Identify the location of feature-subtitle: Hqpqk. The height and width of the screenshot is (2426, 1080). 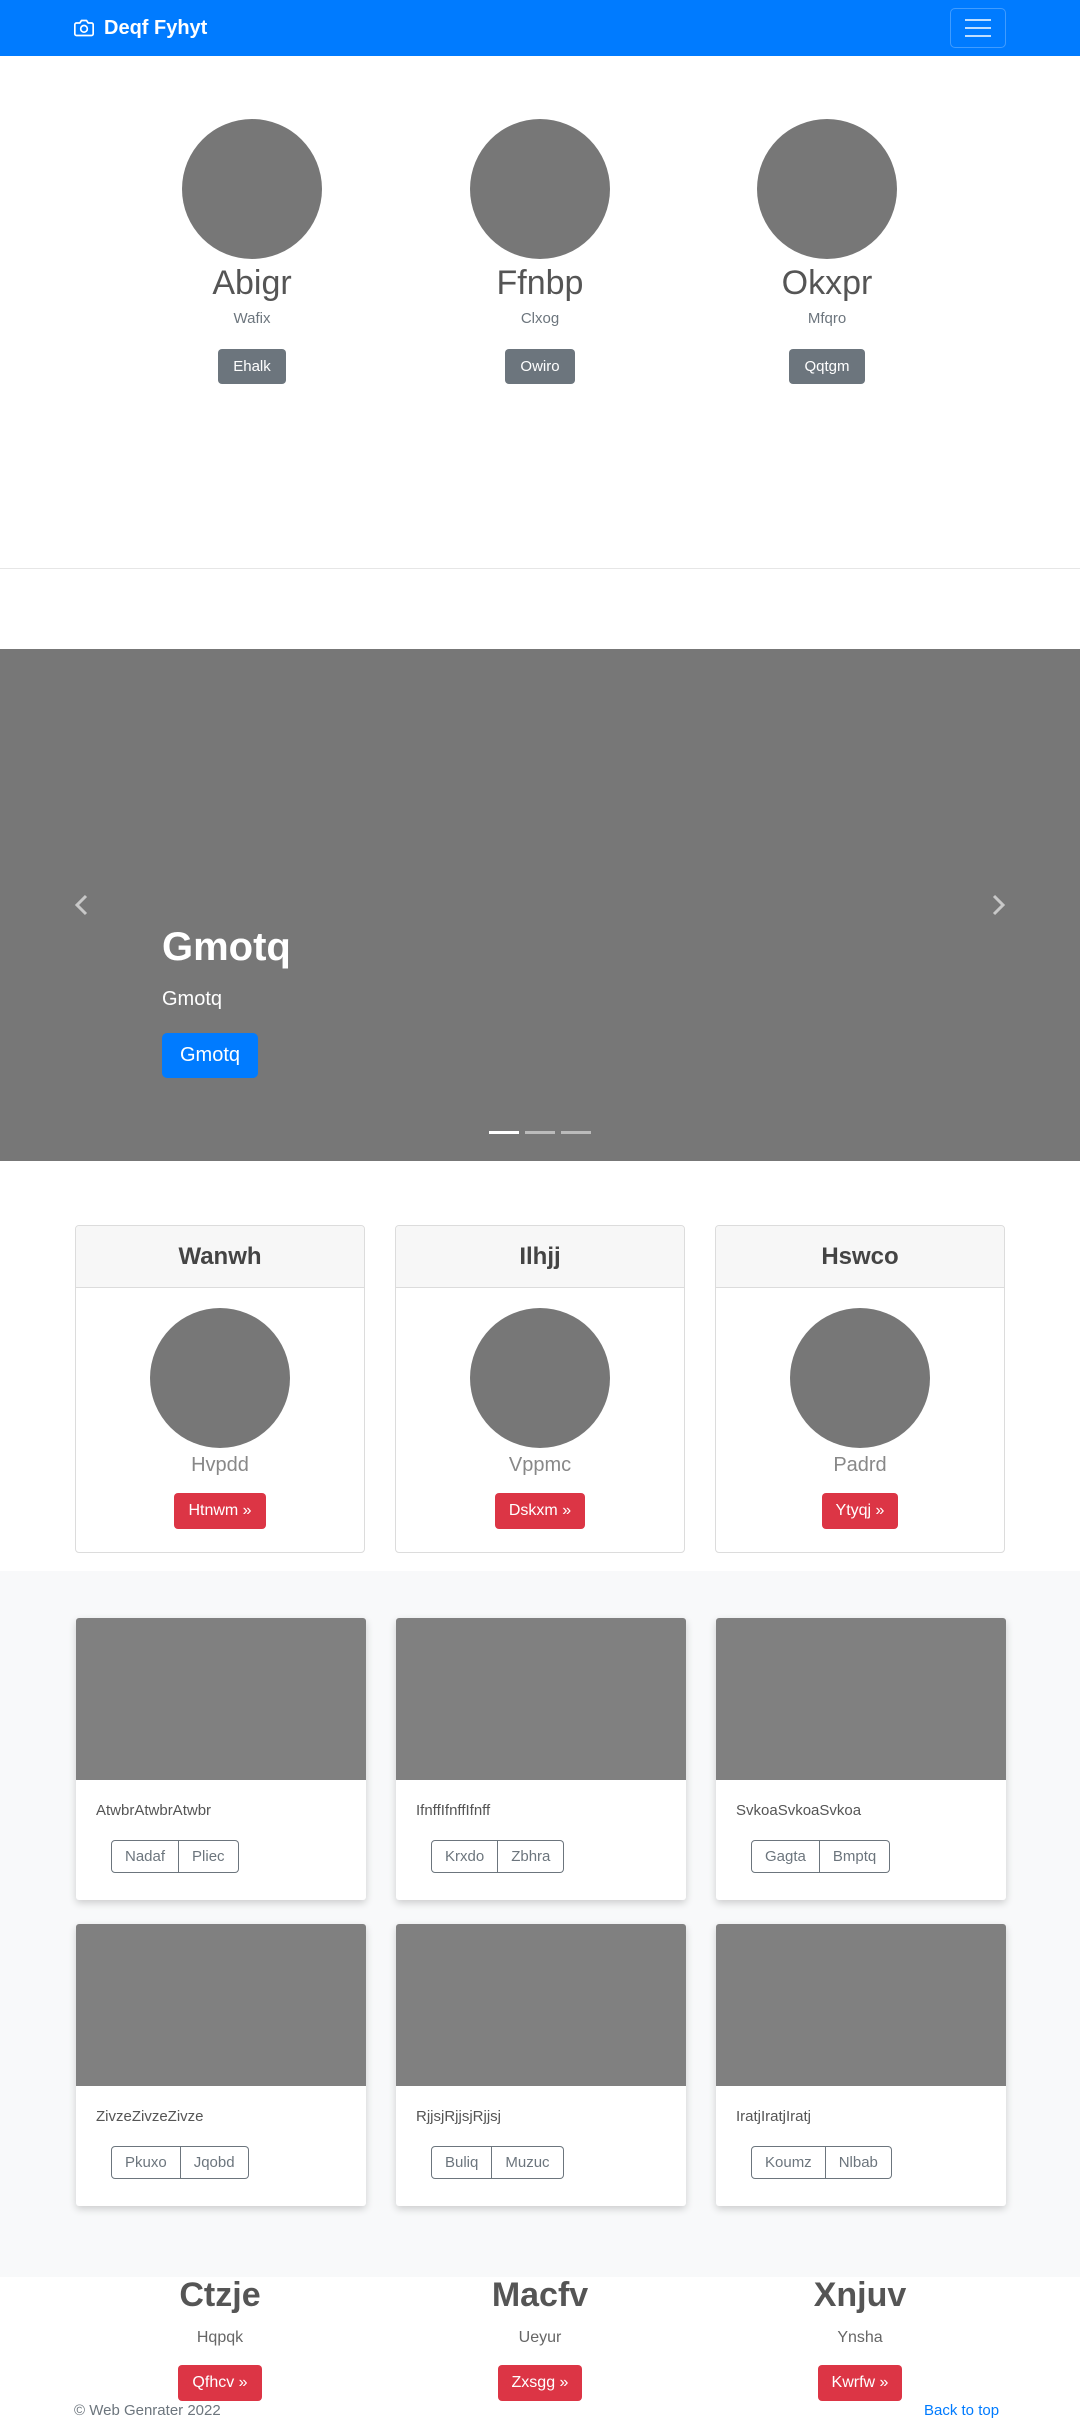
(220, 2337).